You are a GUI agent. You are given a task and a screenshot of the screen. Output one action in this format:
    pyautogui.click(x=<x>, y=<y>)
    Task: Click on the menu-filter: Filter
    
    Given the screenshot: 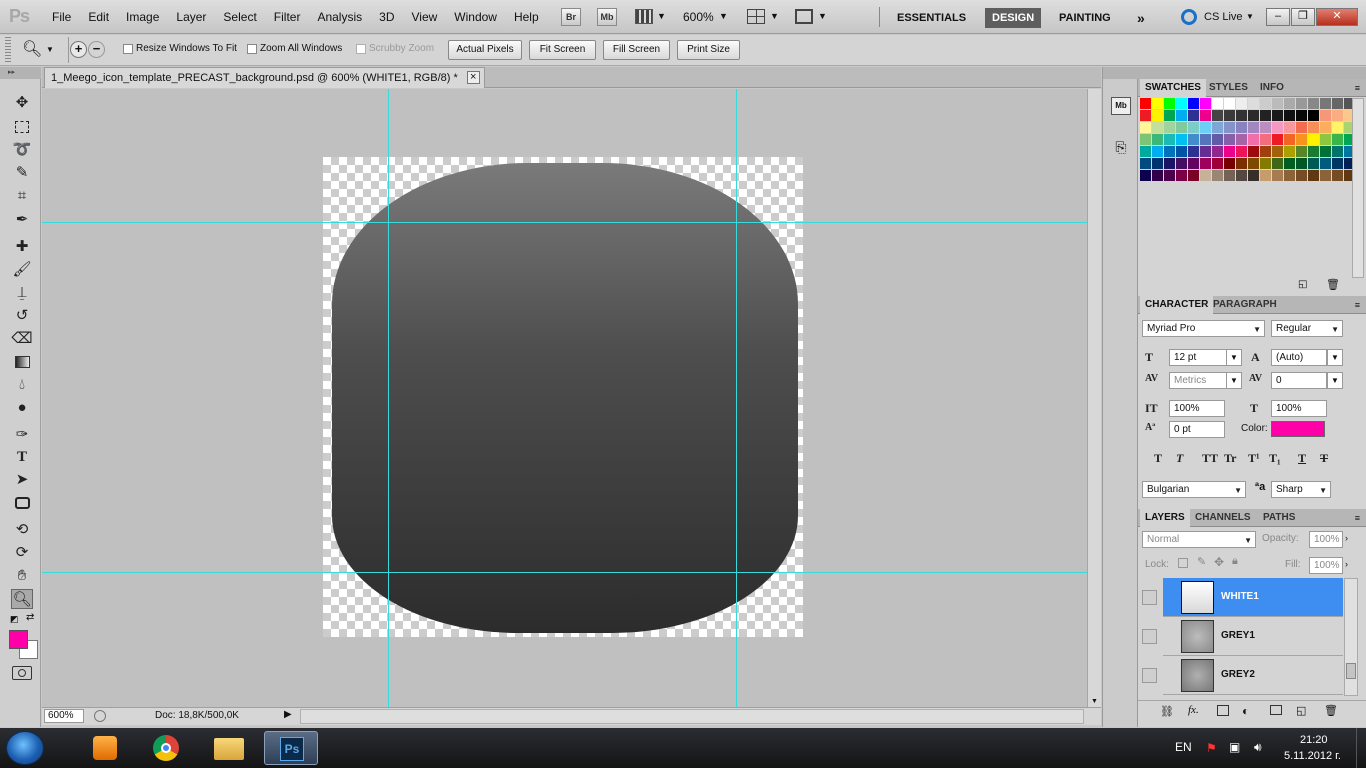 What is the action you would take?
    pyautogui.click(x=287, y=17)
    